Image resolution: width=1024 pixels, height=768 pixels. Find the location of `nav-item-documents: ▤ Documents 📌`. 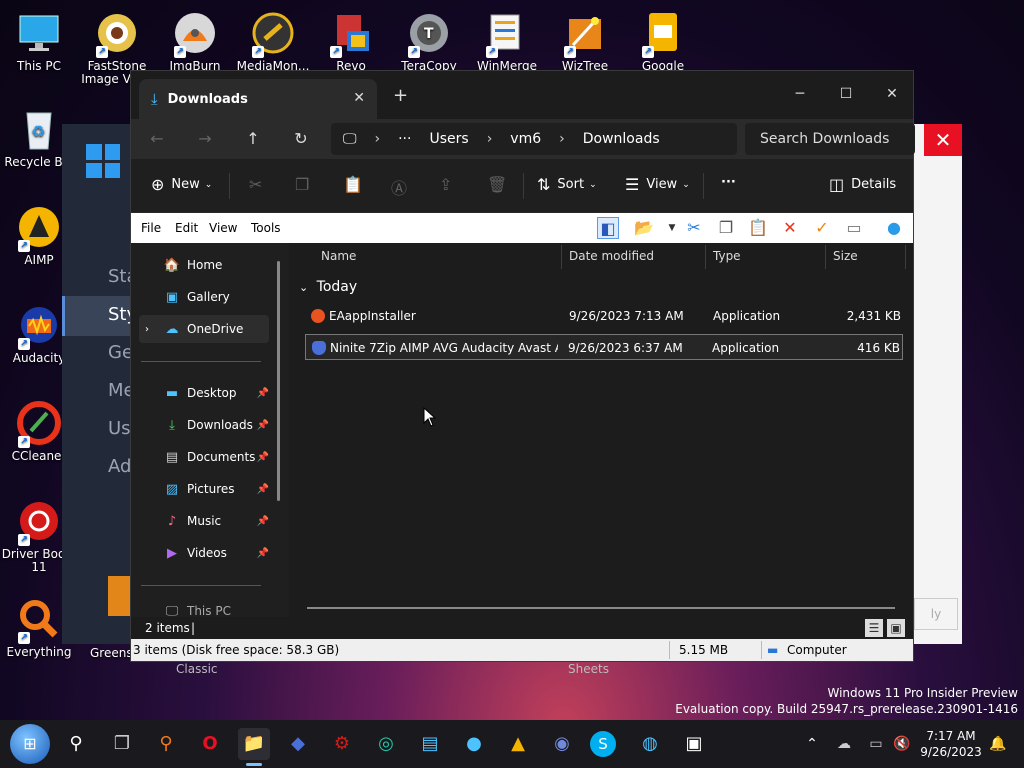

nav-item-documents: ▤ Documents 📌 is located at coordinates (204, 457).